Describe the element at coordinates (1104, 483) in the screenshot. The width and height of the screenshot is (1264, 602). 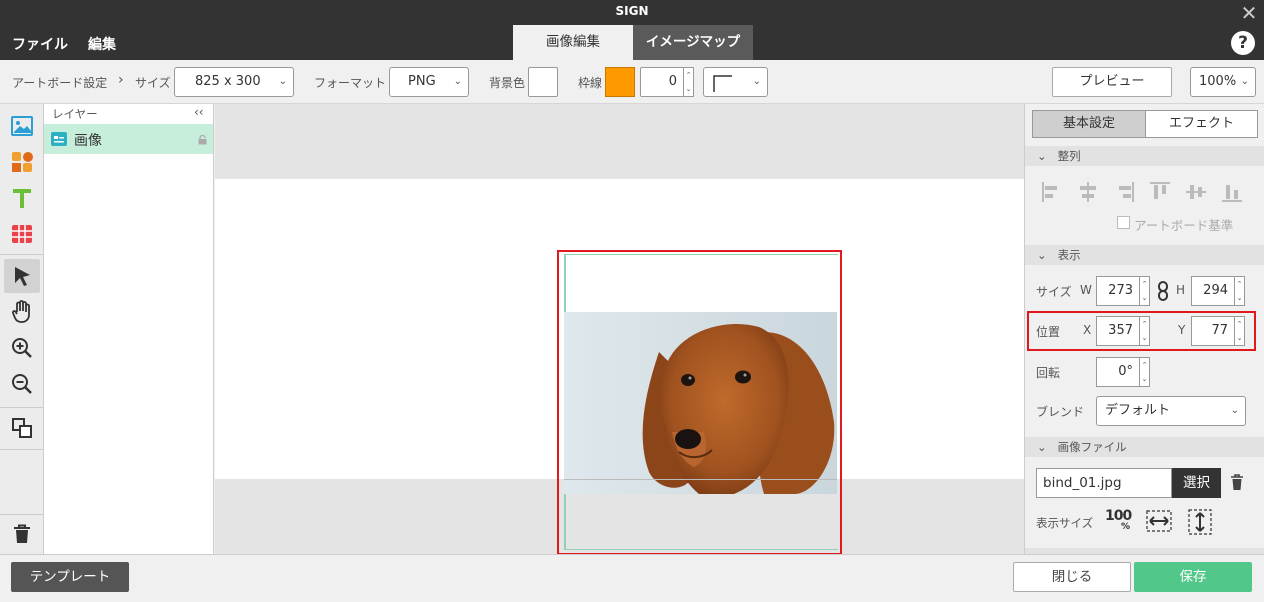
I see `filename-field: bind_01.jpg` at that location.